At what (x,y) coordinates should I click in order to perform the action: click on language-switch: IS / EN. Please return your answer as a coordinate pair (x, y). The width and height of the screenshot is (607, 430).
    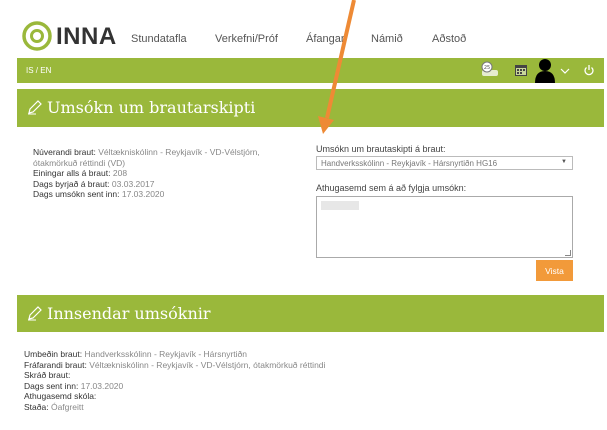
    Looking at the image, I should click on (38, 70).